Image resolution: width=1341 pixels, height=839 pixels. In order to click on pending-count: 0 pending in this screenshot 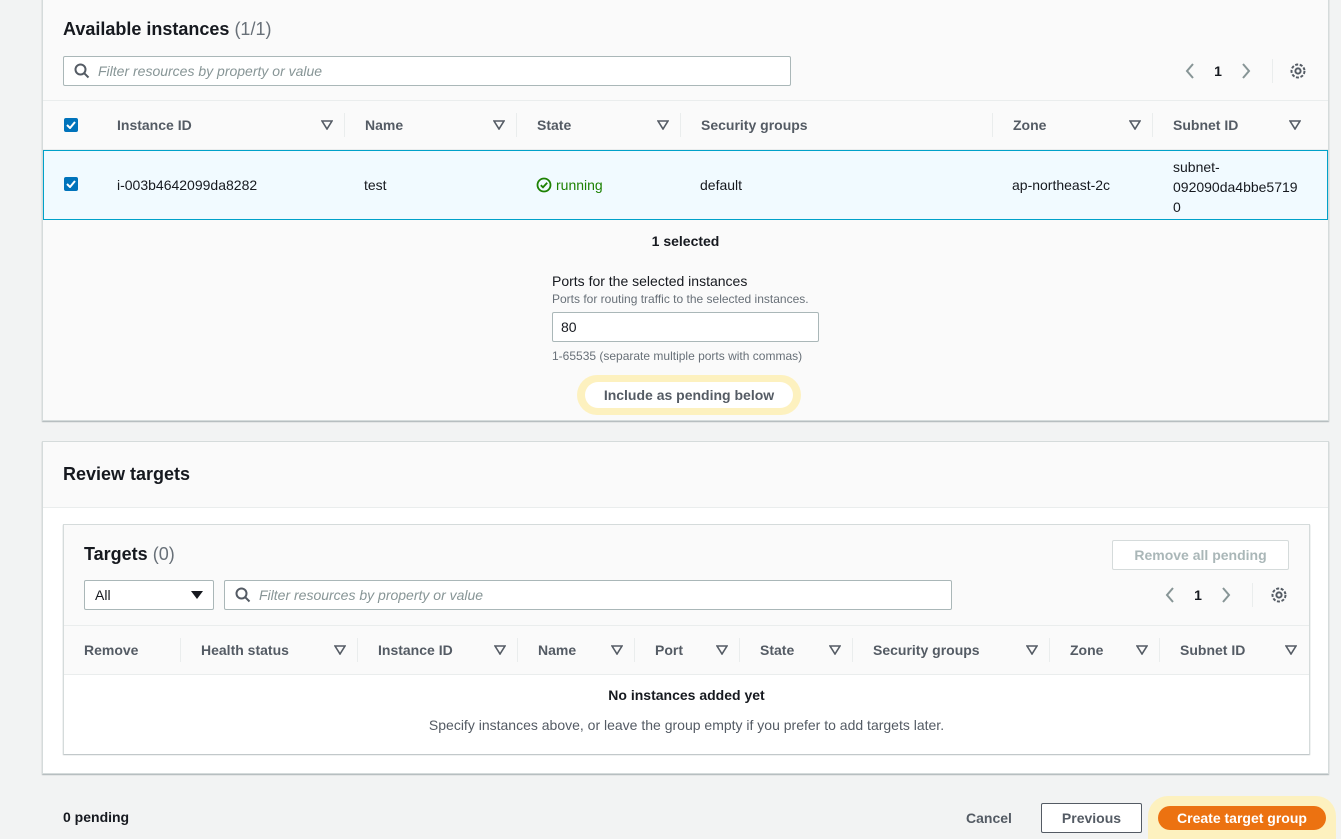, I will do `click(96, 817)`.